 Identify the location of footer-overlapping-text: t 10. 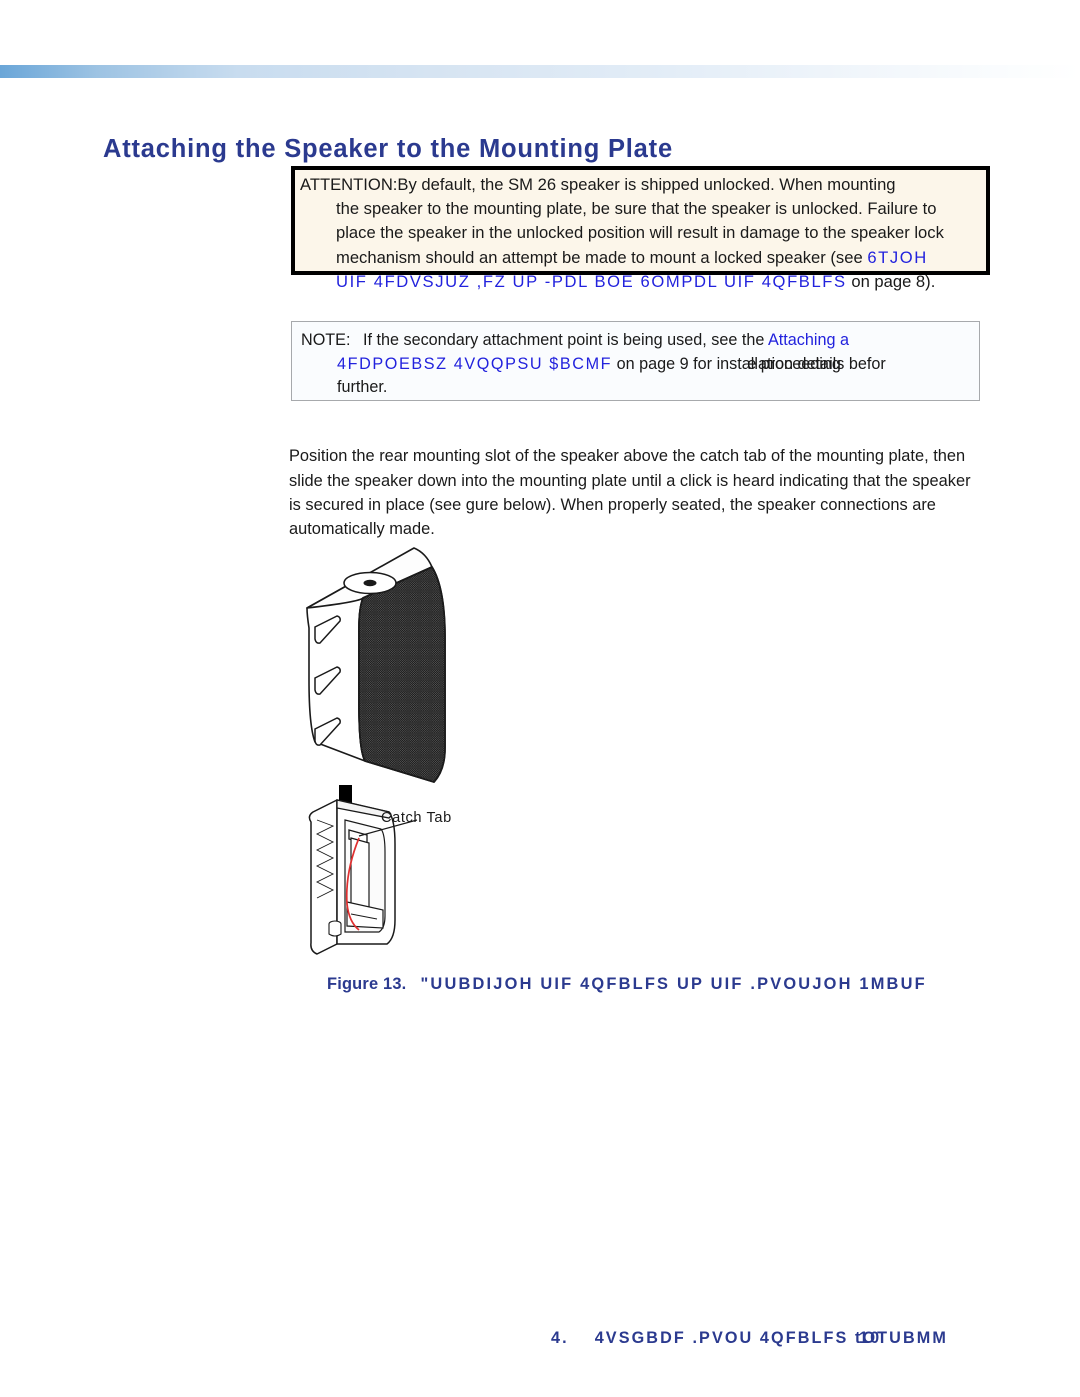
(867, 1338).